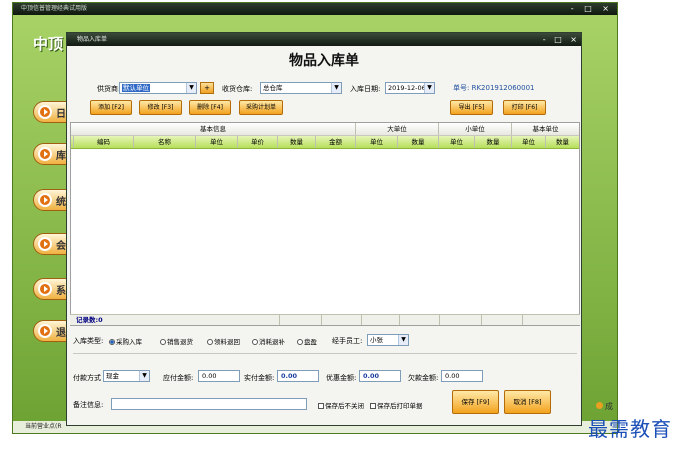 The width and height of the screenshot is (680, 456). I want to click on main-titlebar: 中顶信普管理经典试用版 - □ ×, so click(315, 9).